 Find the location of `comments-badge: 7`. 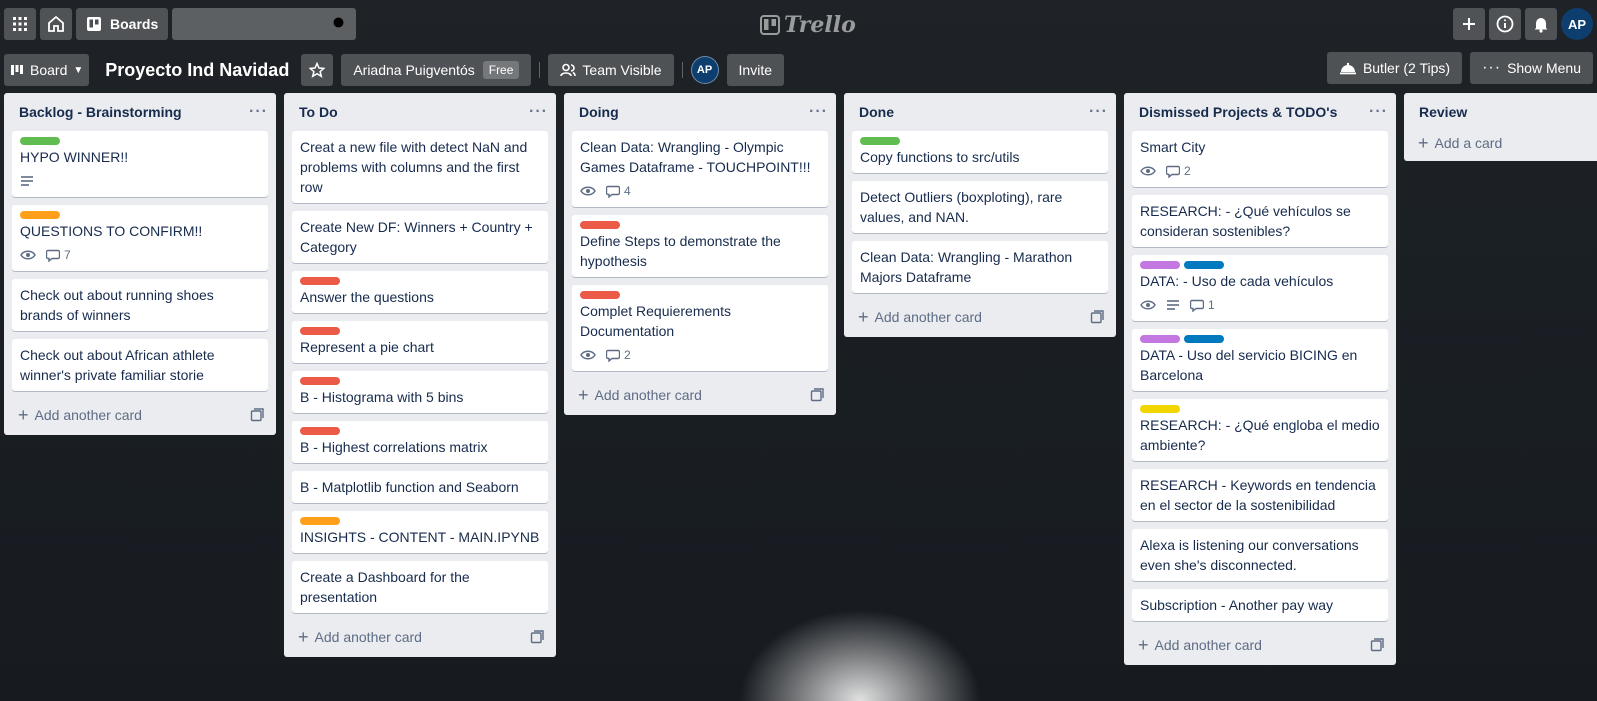

comments-badge: 7 is located at coordinates (58, 255).